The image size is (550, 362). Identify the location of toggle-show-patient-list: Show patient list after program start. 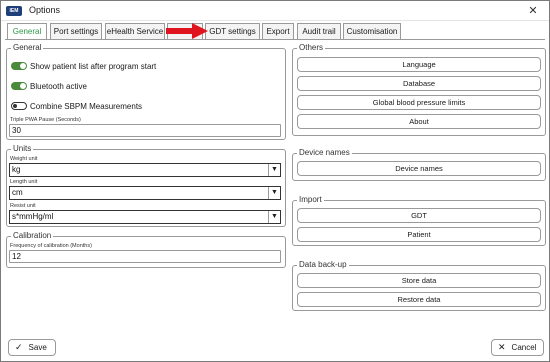
(83, 66).